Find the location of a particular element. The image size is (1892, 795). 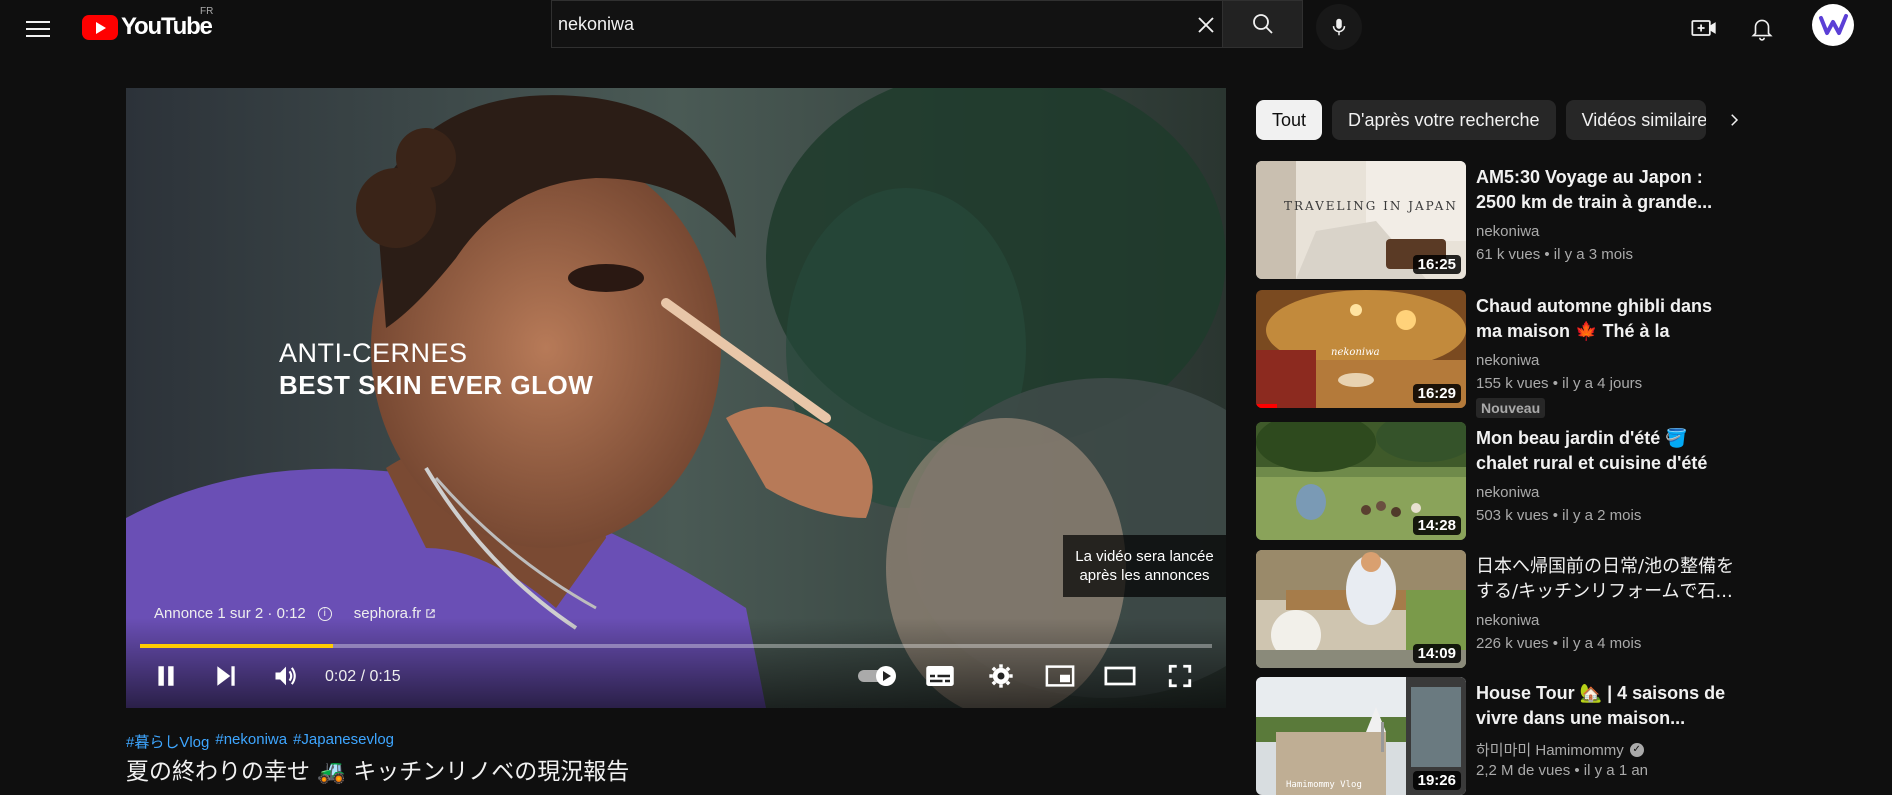

subtitles-button is located at coordinates (940, 676).